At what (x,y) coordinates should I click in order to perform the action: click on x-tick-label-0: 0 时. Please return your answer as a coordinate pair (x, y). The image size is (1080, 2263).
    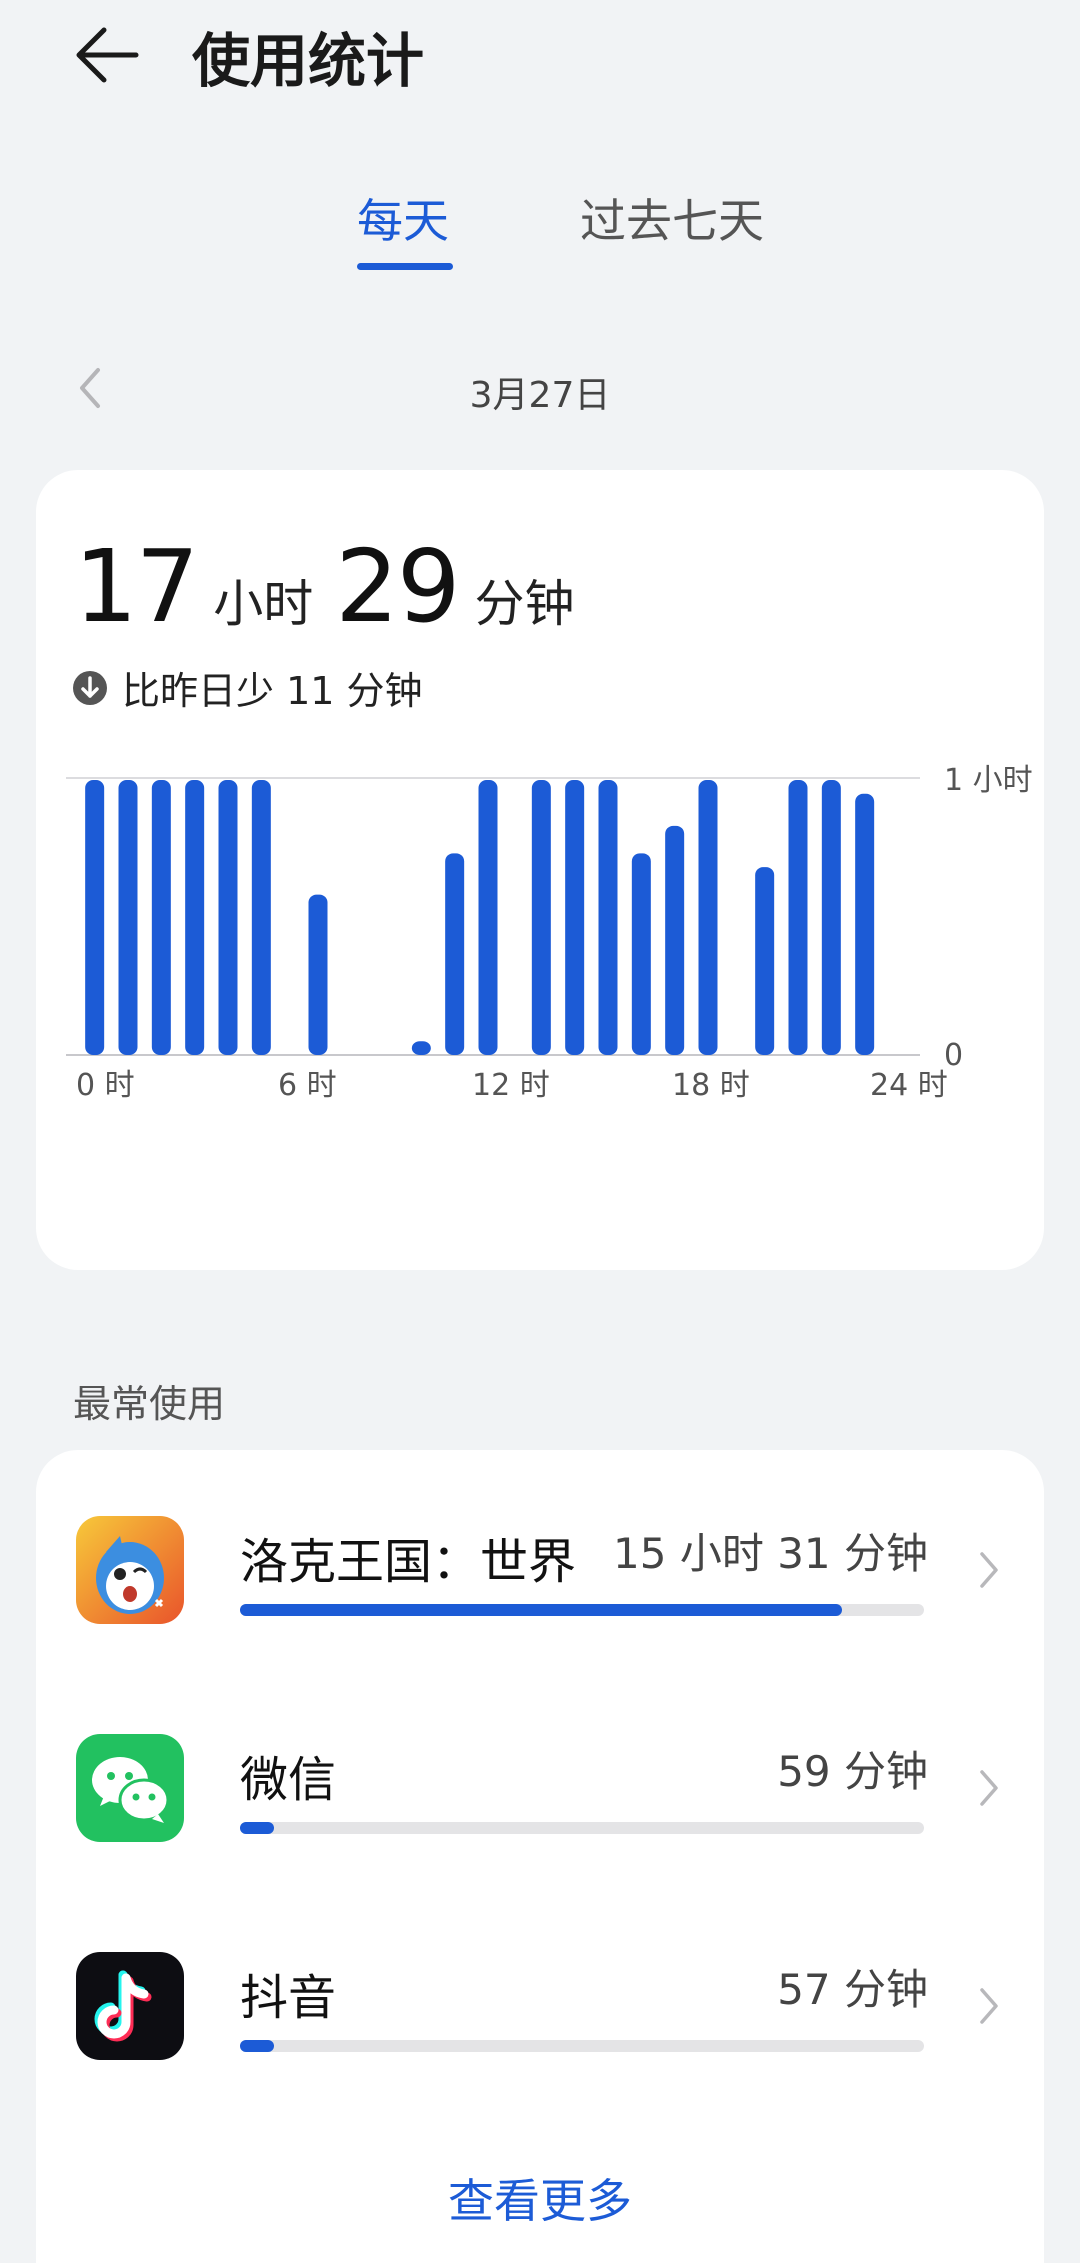
    Looking at the image, I should click on (105, 1085).